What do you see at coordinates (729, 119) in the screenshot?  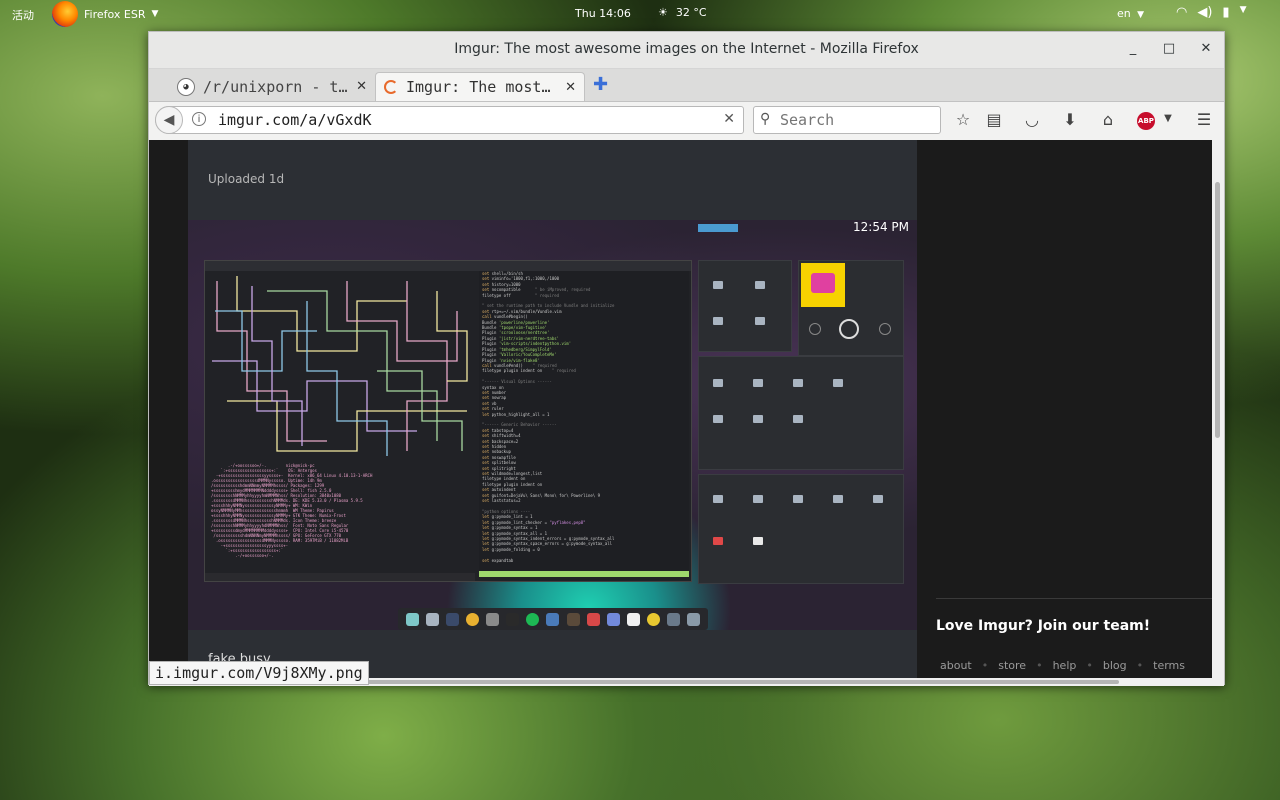 I see `clear-url-icon: ✕` at bounding box center [729, 119].